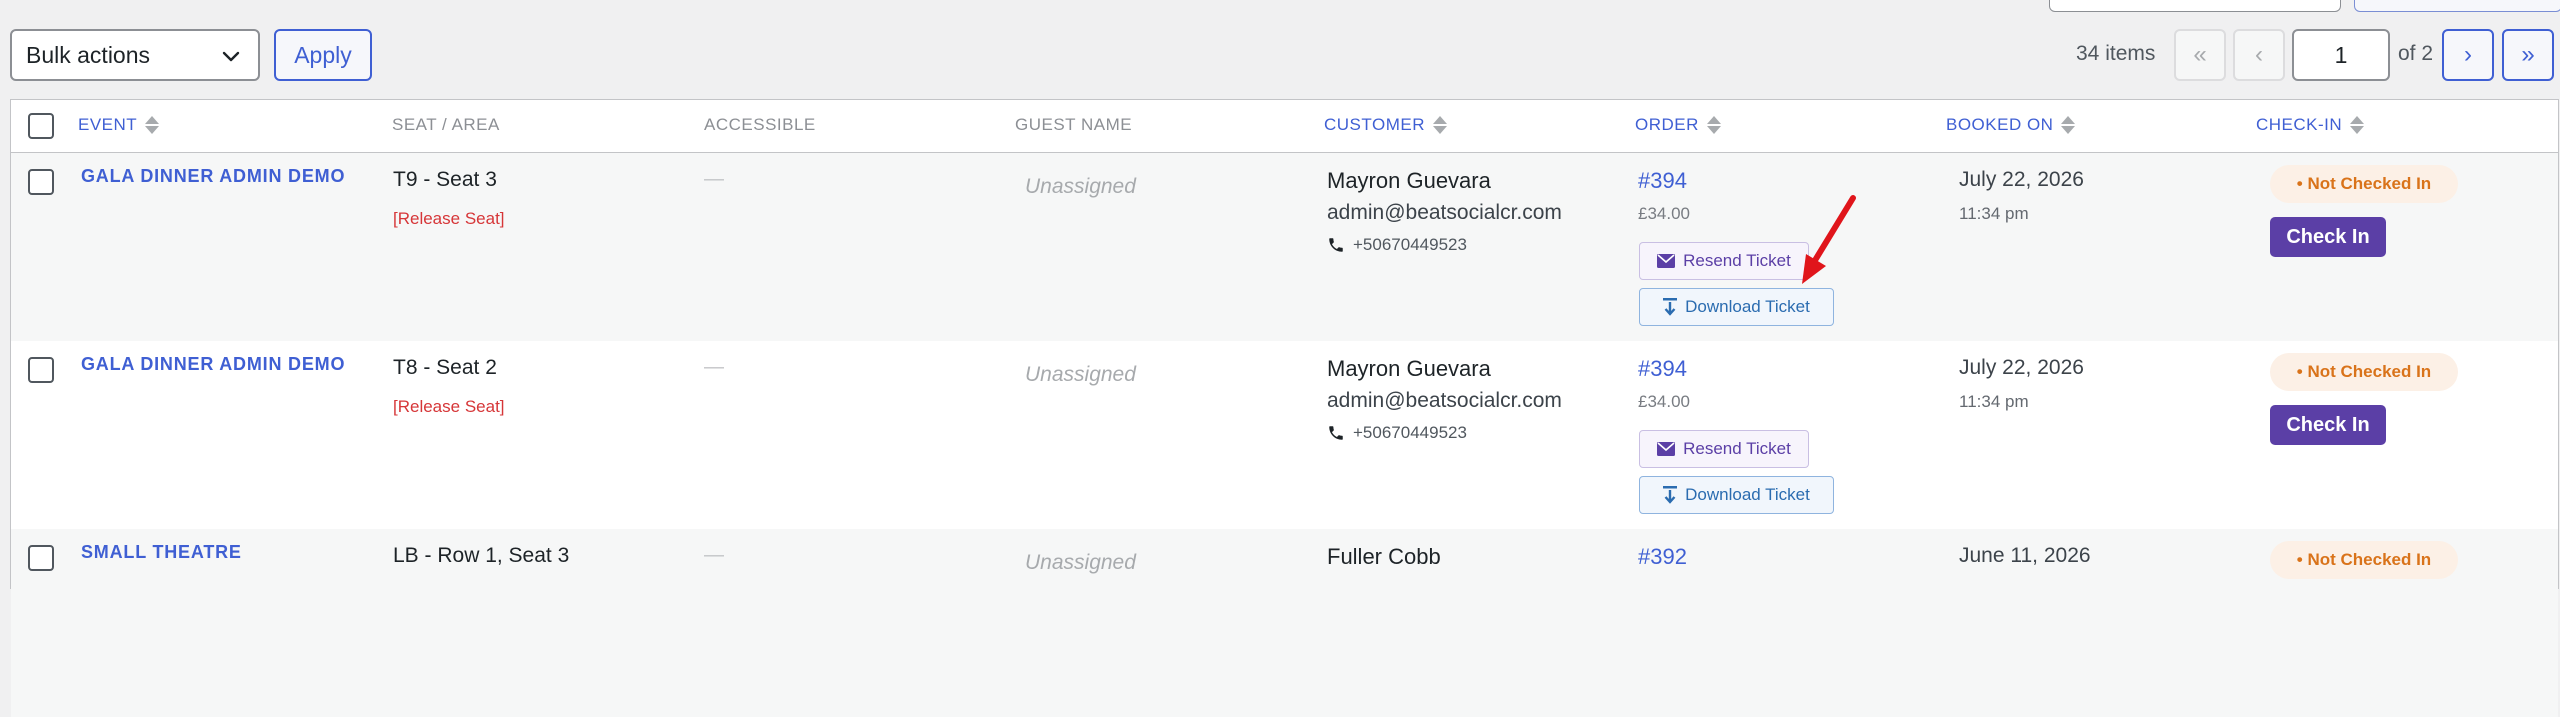  Describe the element at coordinates (108, 124) in the screenshot. I see `column-event-label: EVENT` at that location.